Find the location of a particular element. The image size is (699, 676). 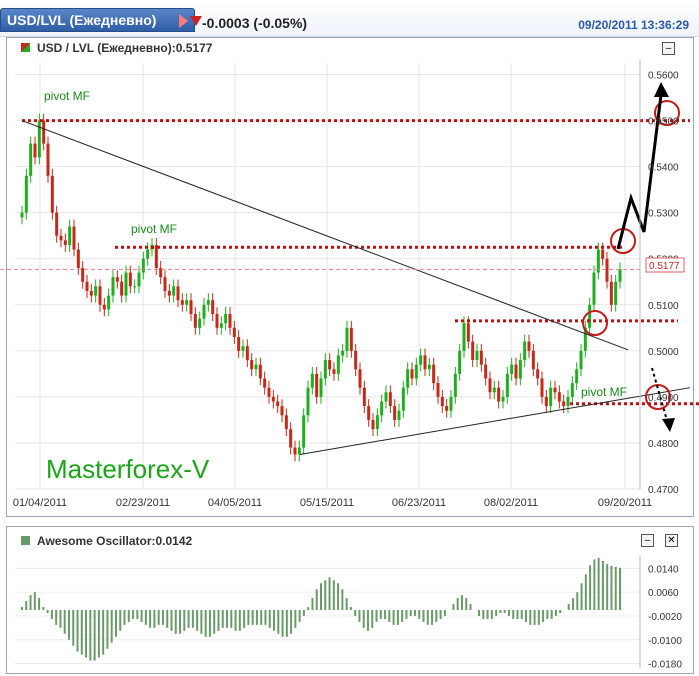

pivot-label-3: pivot MF is located at coordinates (604, 392).